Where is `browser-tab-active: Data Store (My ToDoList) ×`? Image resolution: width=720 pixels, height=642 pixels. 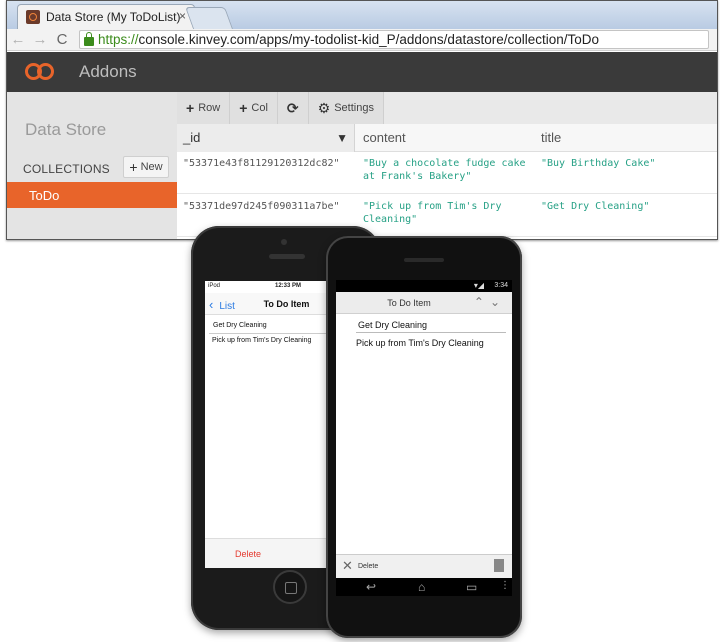
browser-tab-active: Data Store (My ToDoList) × is located at coordinates (106, 16).